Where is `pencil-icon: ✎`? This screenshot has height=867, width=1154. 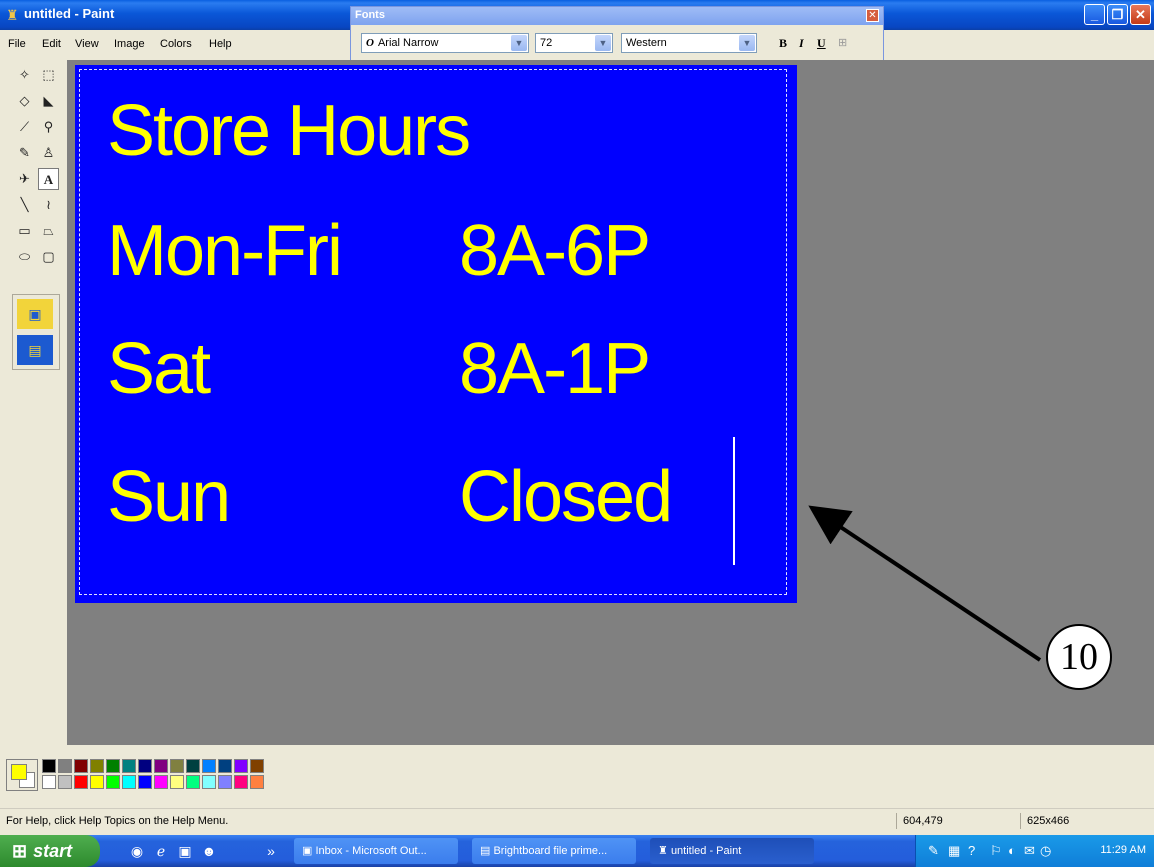 pencil-icon: ✎ is located at coordinates (24, 153).